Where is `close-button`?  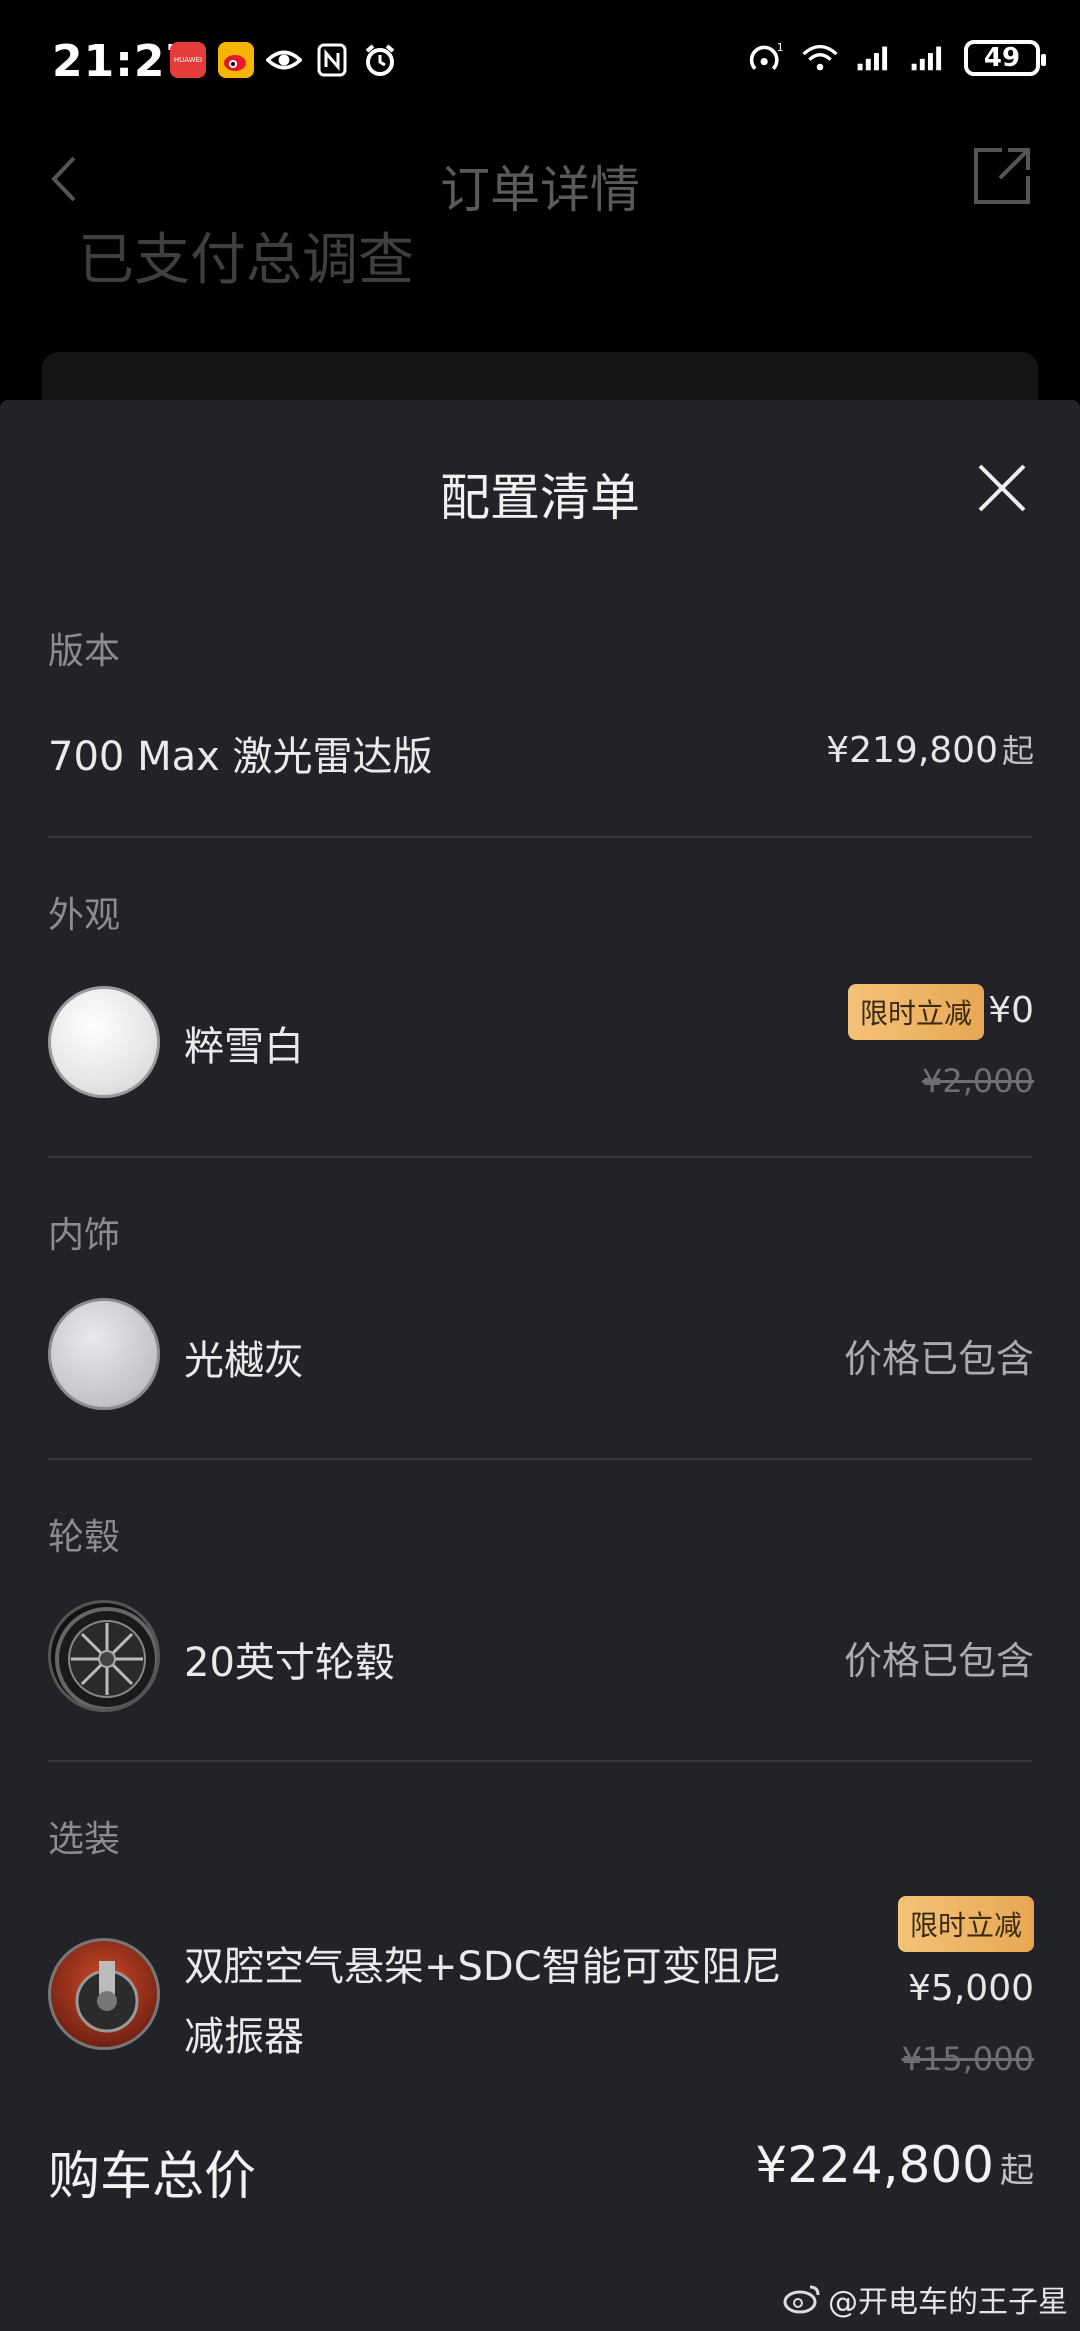 close-button is located at coordinates (1002, 488).